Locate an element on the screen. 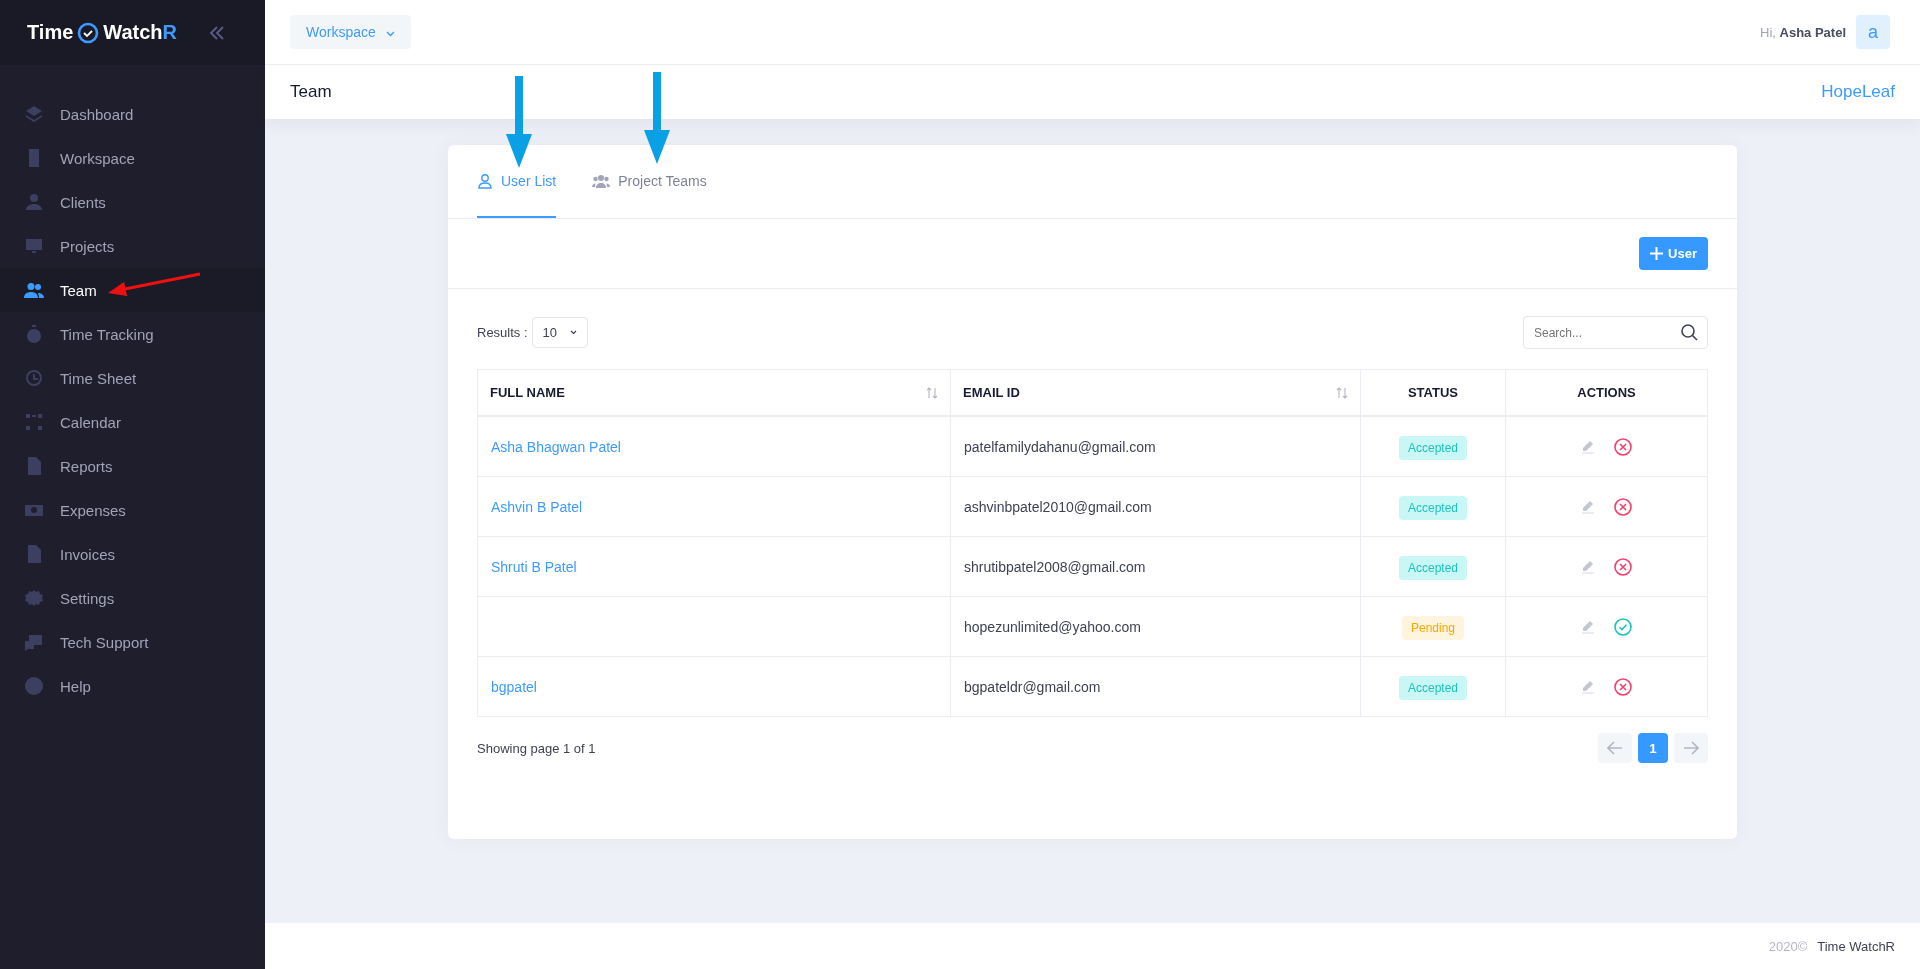  stopwatch-icon is located at coordinates (34, 334).